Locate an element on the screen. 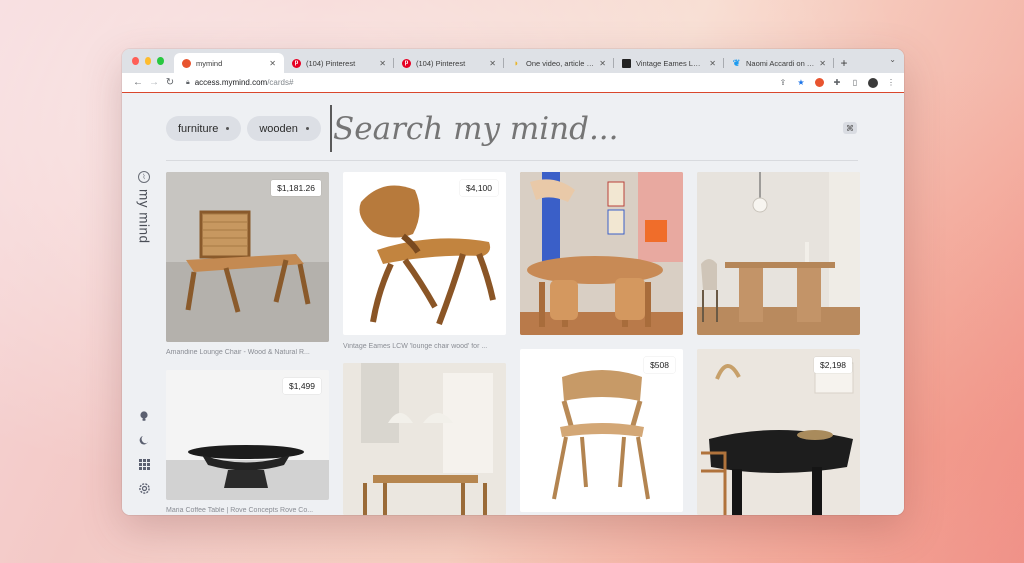 This screenshot has width=1024, height=563. browser-menu-icon: ⋮ is located at coordinates (891, 83).